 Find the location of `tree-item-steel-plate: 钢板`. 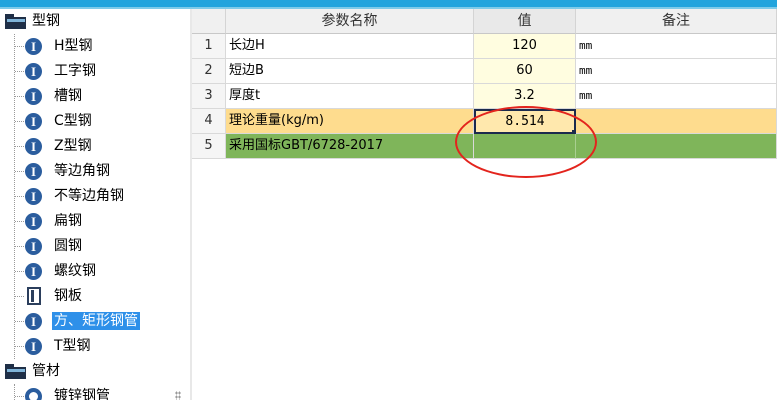

tree-item-steel-plate: 钢板 is located at coordinates (95, 296).